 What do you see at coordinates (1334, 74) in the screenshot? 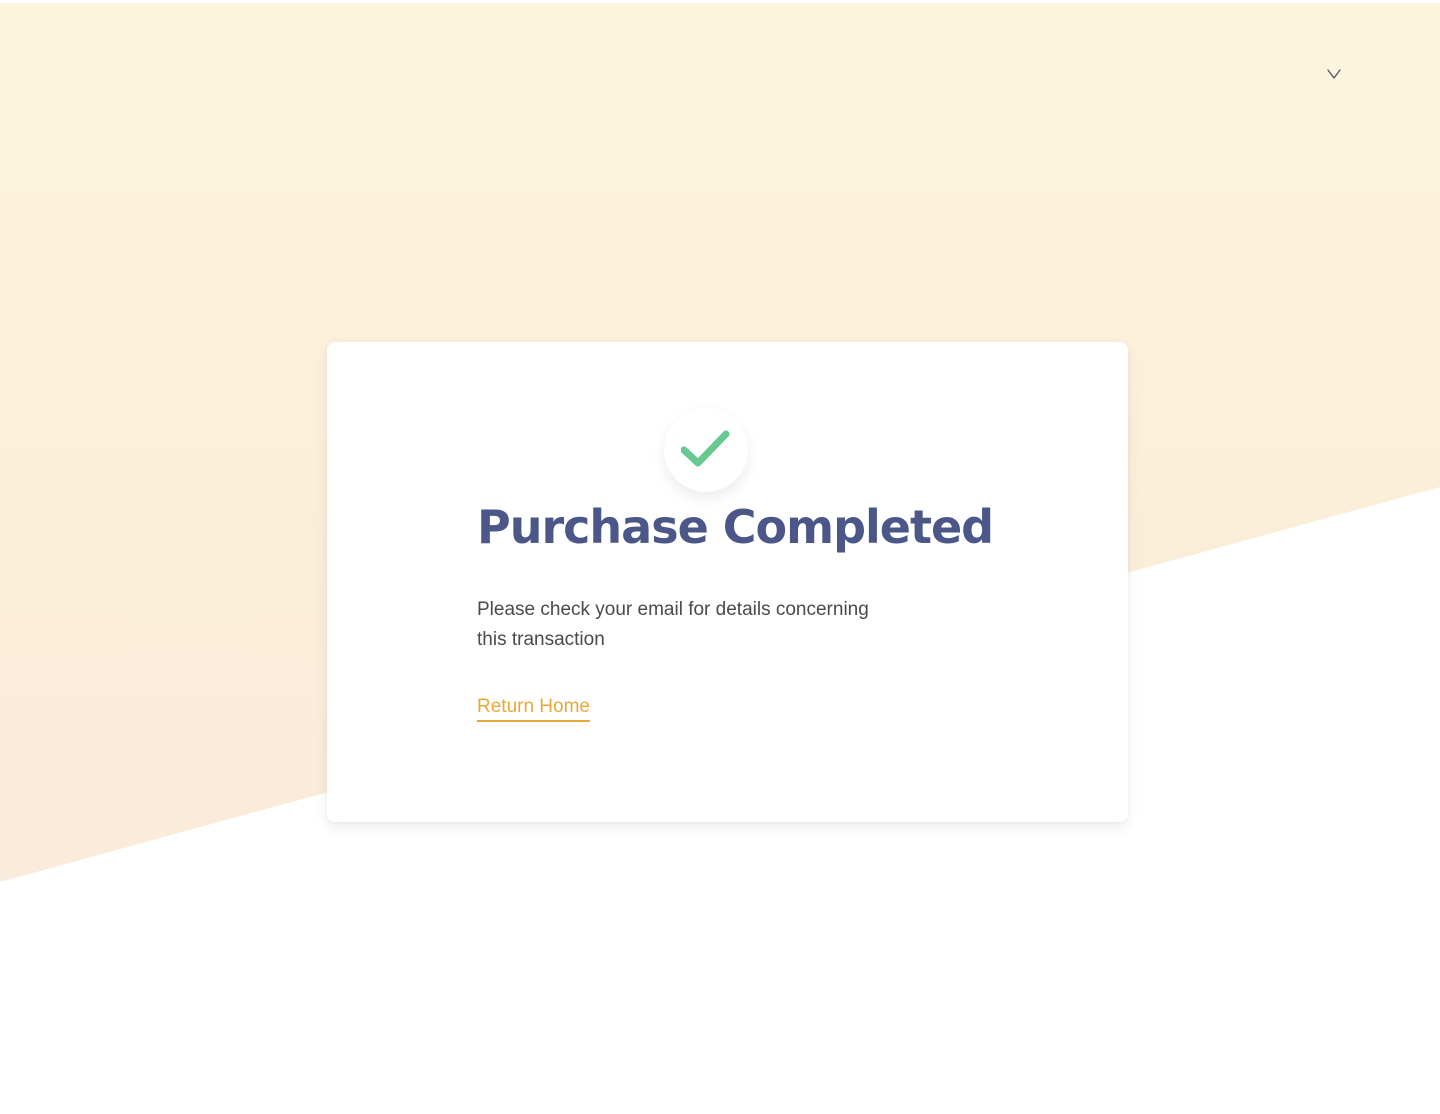
I see `chevron-down-icon` at bounding box center [1334, 74].